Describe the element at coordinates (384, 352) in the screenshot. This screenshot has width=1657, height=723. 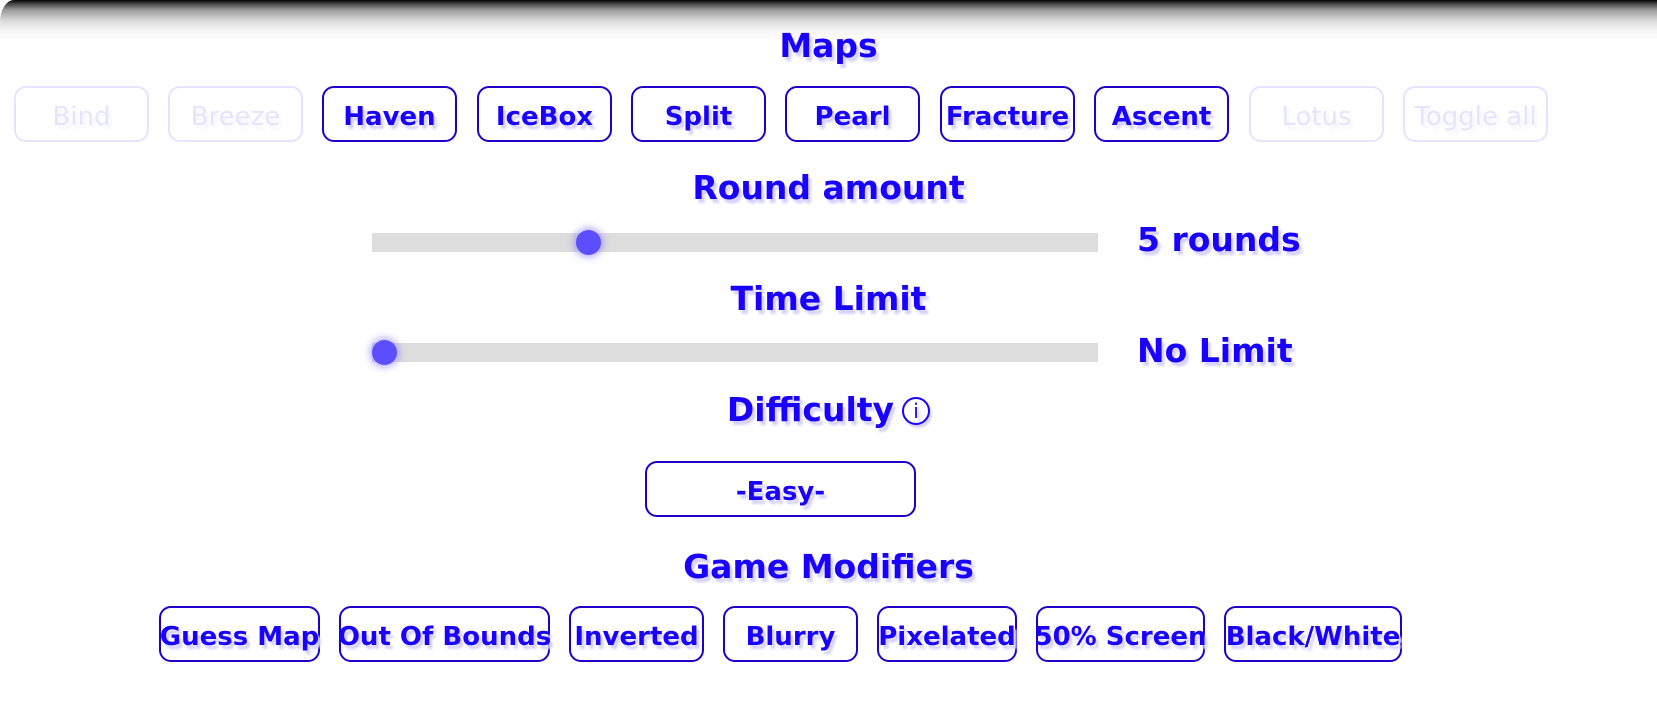
I see `time-limit-slider-thumb` at that location.